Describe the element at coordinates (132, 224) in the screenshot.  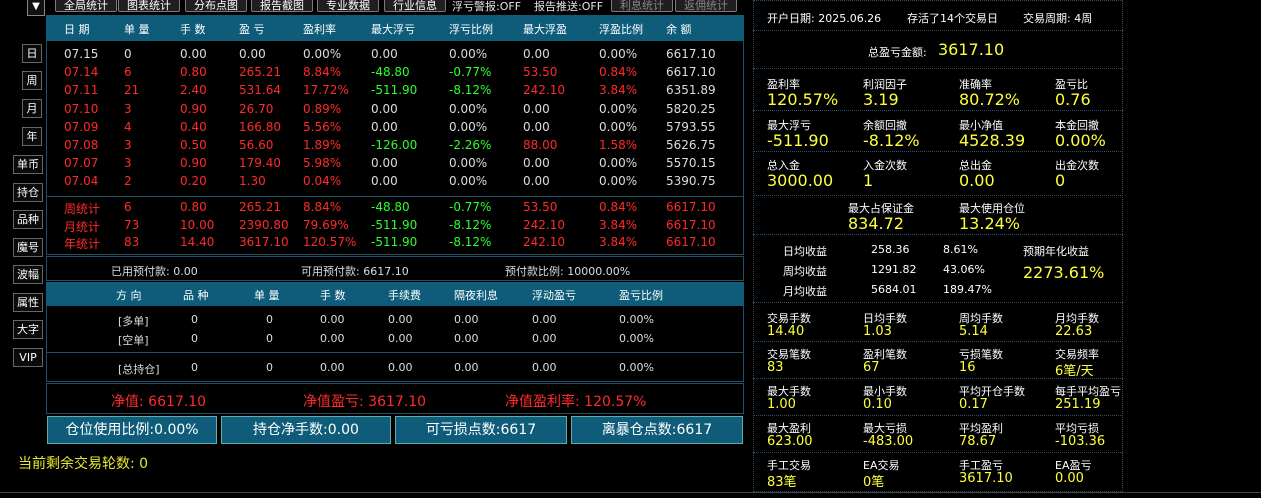
I see `summary-cell: 73` at that location.